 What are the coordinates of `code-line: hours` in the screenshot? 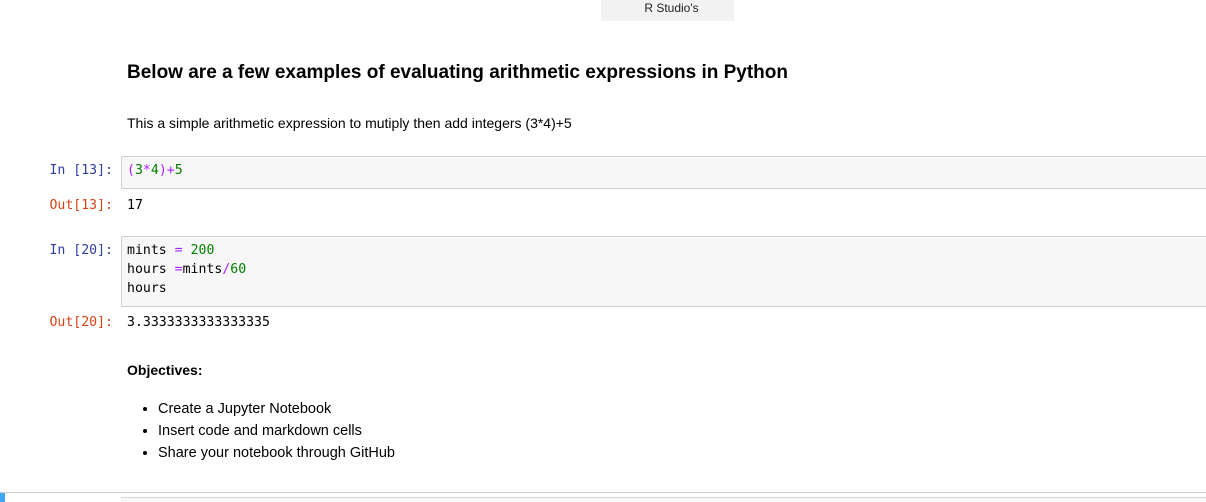 It's located at (147, 288).